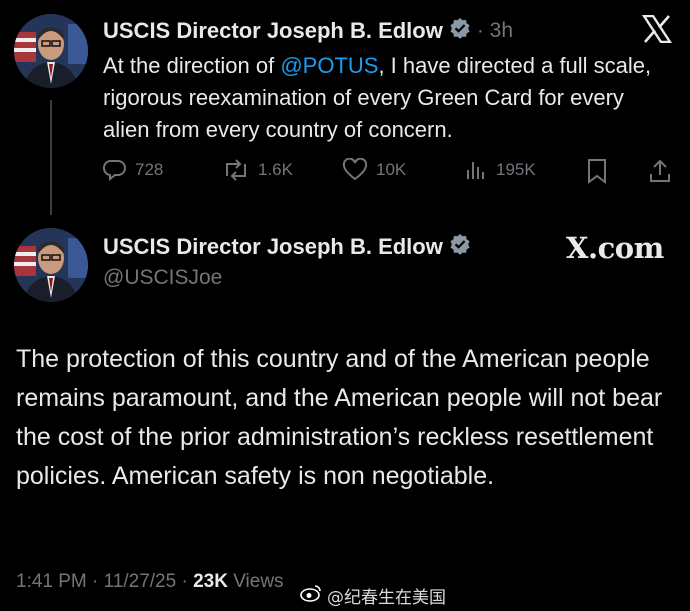  I want to click on share-button, so click(660, 171).